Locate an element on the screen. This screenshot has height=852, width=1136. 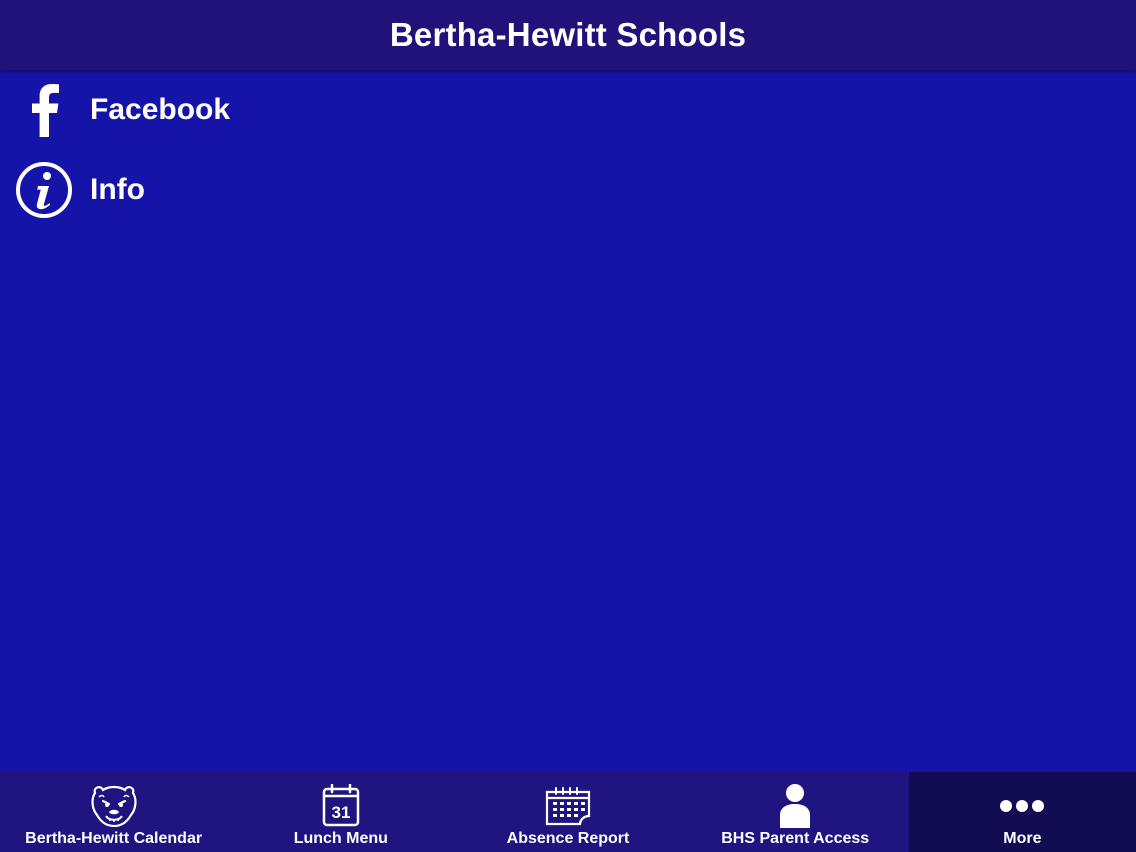
tab-bhs-parent-access: BHS Parent Access is located at coordinates (795, 812).